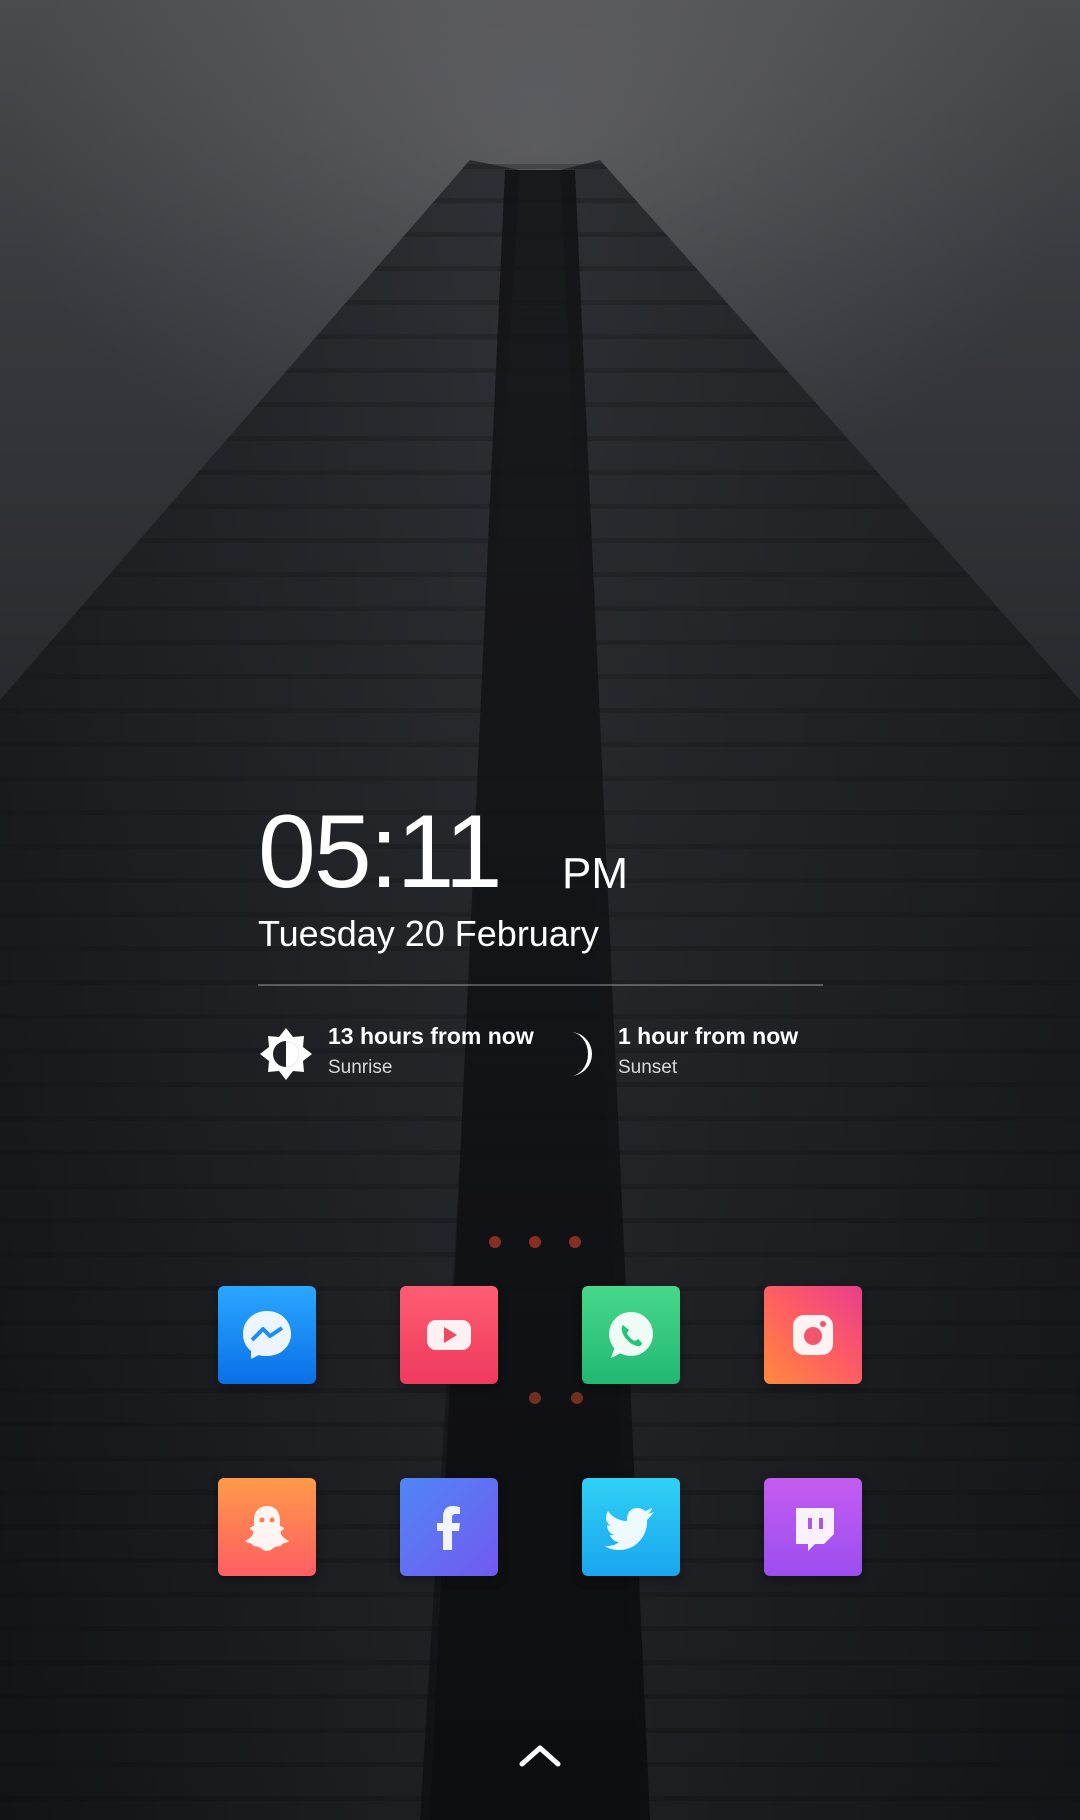  I want to click on twitch-app-icon, so click(813, 1527).